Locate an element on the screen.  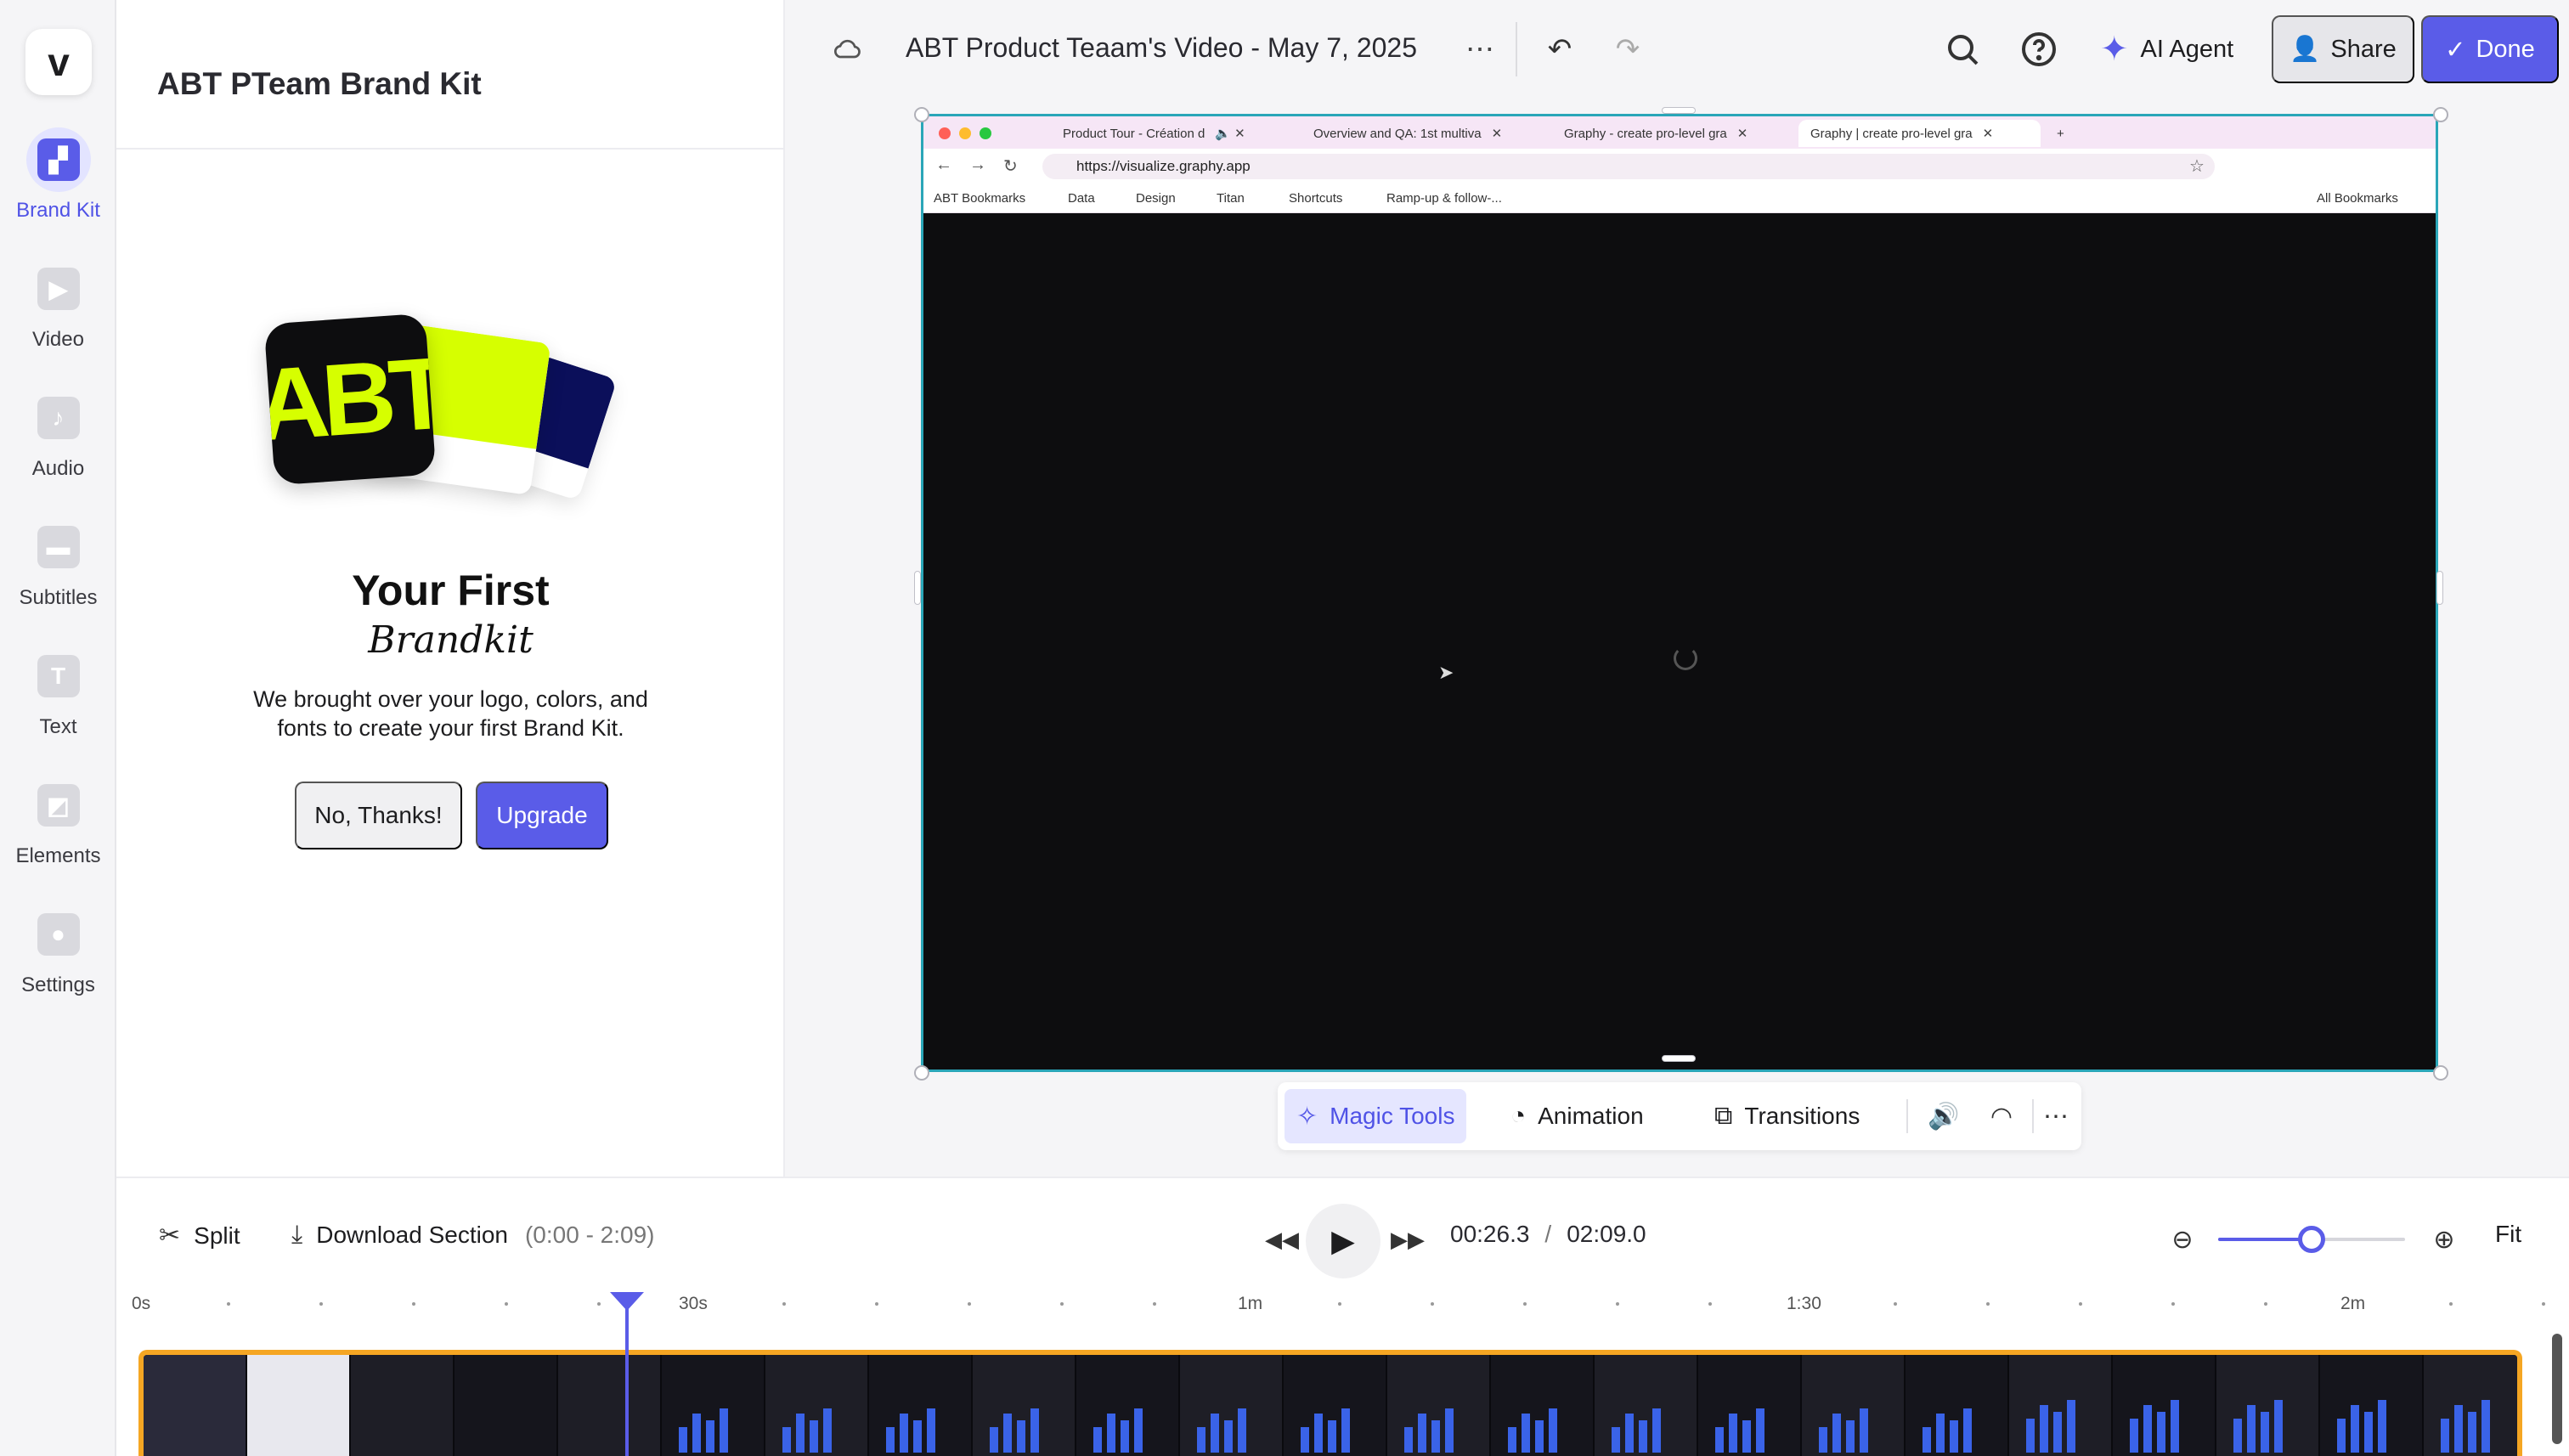
forward-icon: → is located at coordinates (978, 165).